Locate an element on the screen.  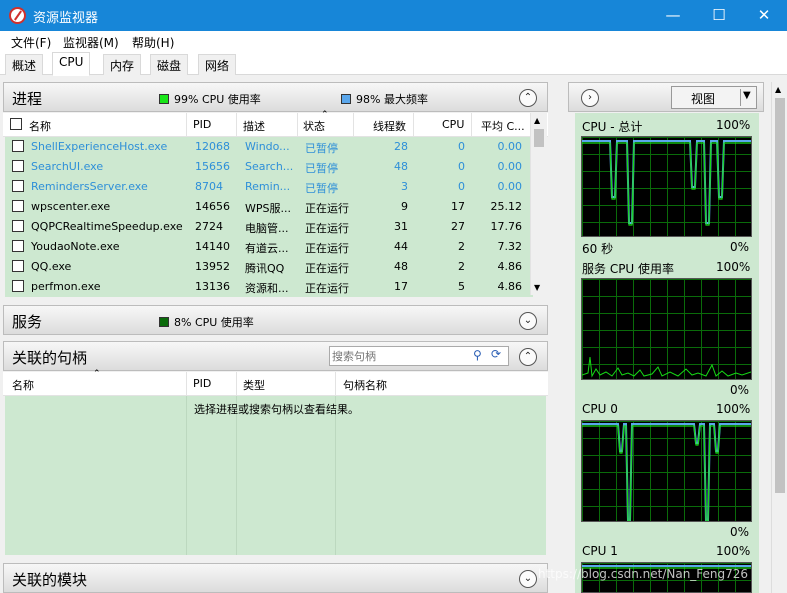
process-row: SearchUI.exe 15656 Search... 已暂停 48 0 0.00 is located at coordinates (269, 167).